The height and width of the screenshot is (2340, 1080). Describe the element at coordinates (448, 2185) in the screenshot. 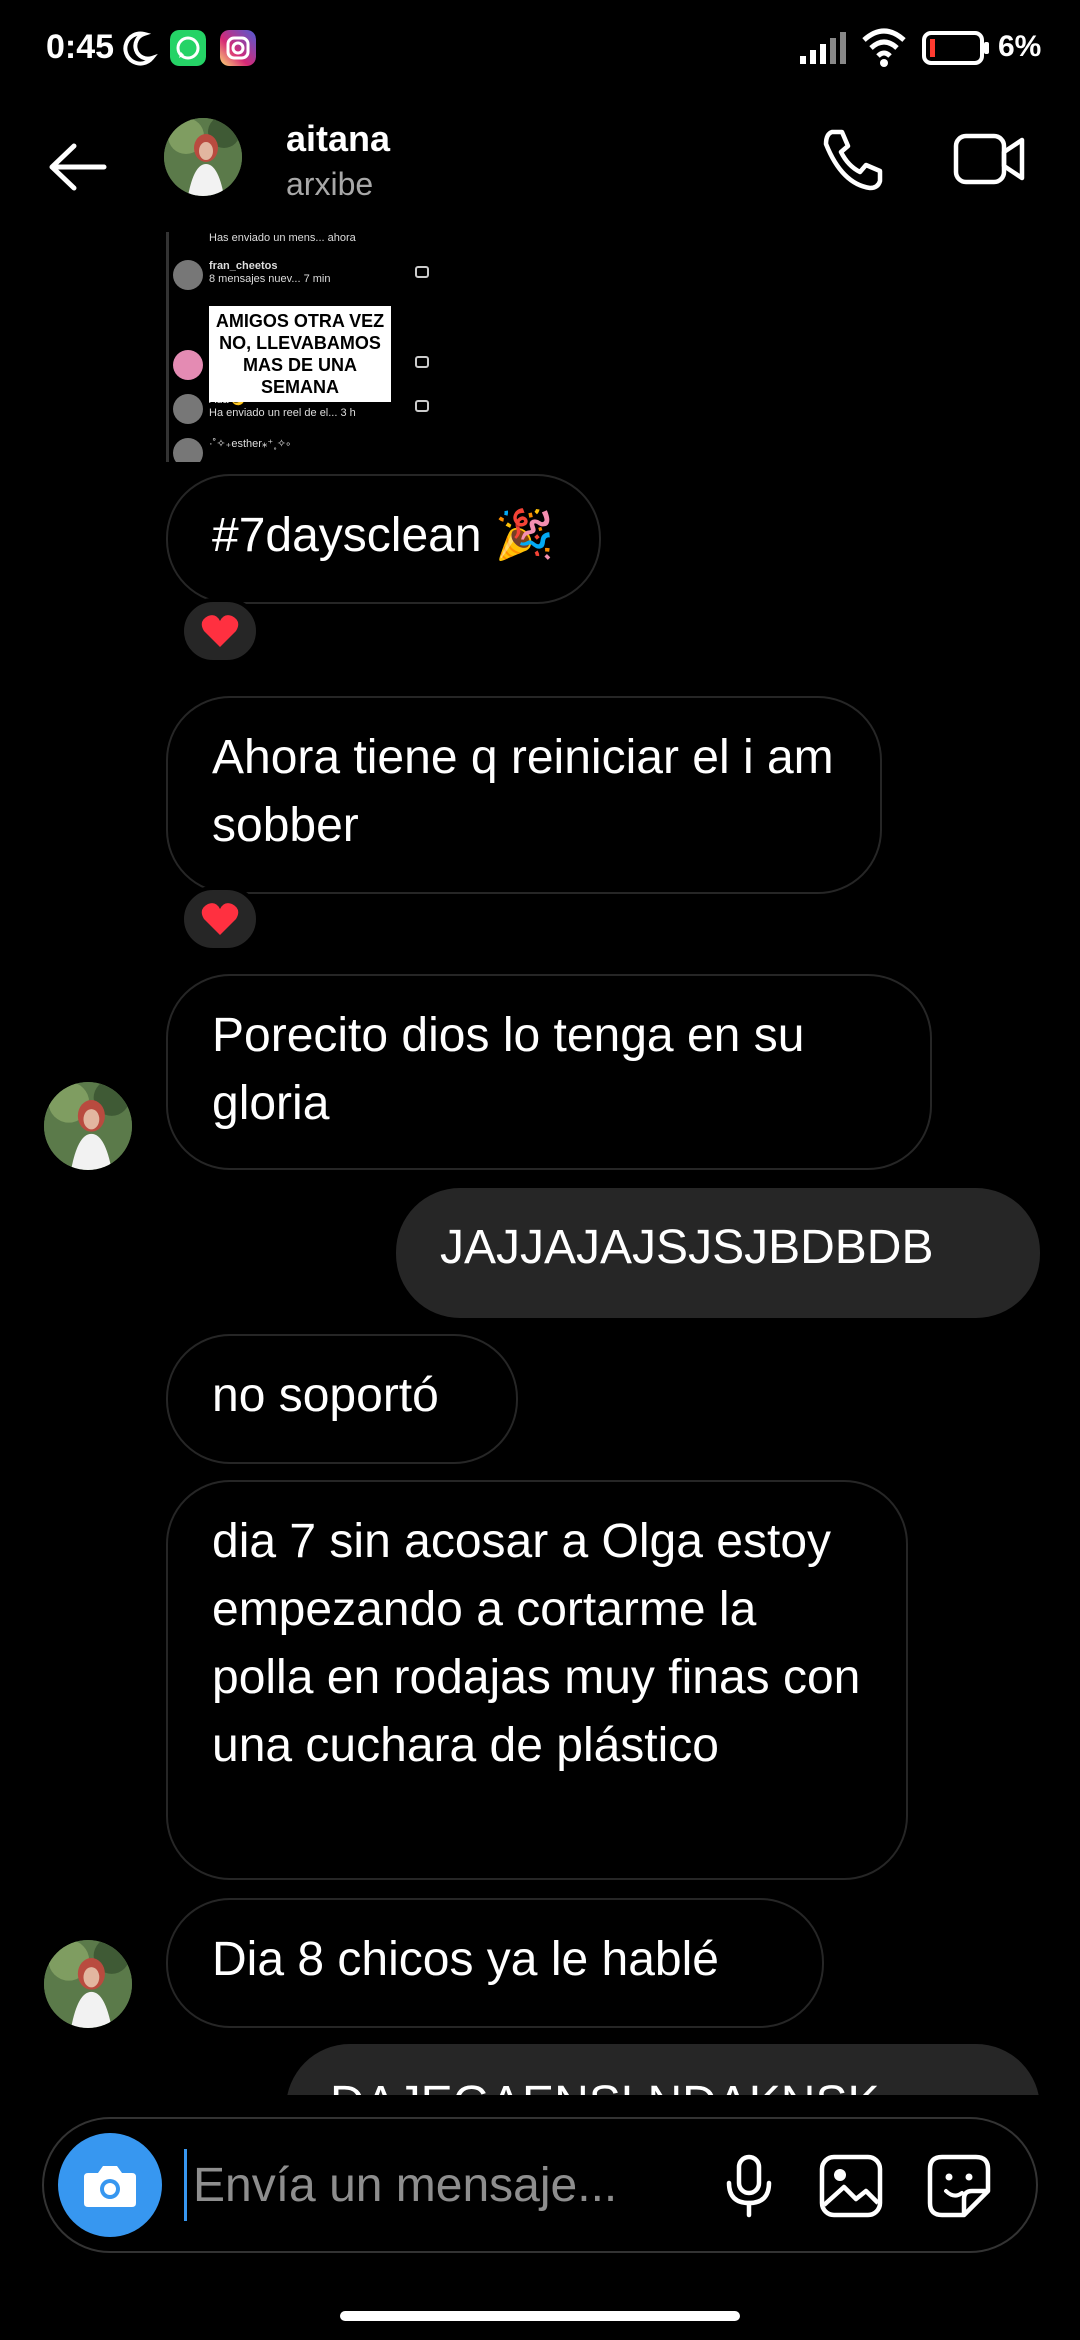

I see `message-input` at that location.